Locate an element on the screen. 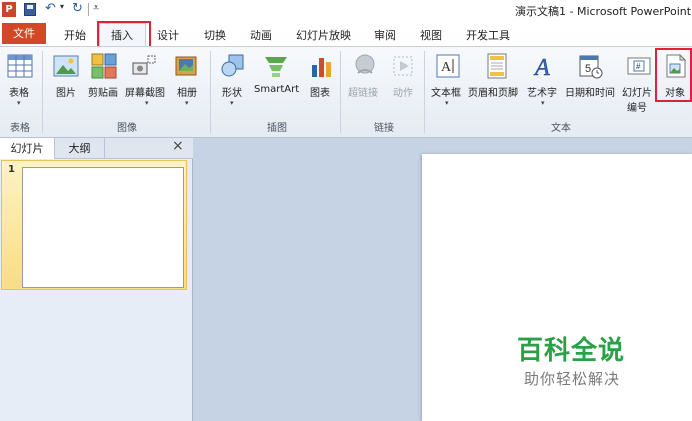 This screenshot has width=692, height=421. chart-label: 图表 is located at coordinates (320, 93).